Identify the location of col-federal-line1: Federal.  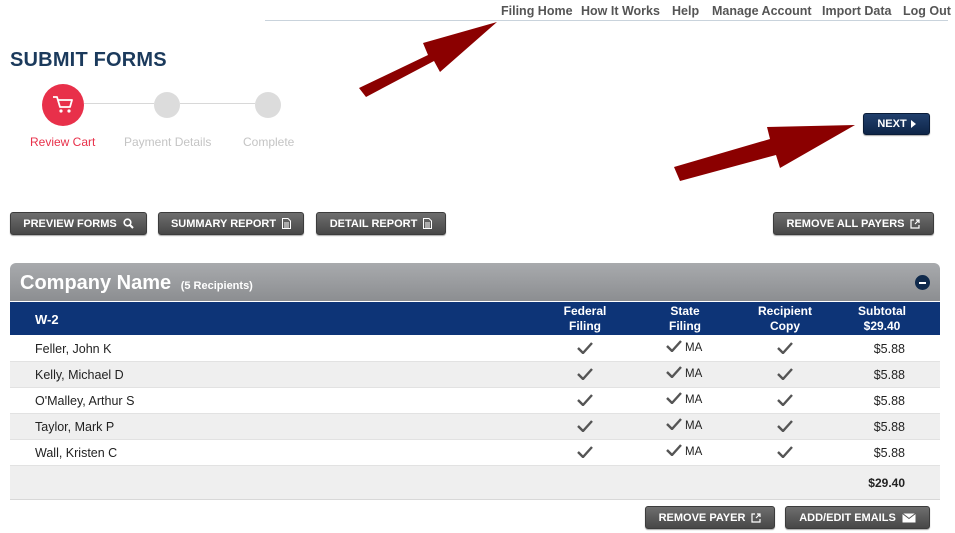
(585, 311).